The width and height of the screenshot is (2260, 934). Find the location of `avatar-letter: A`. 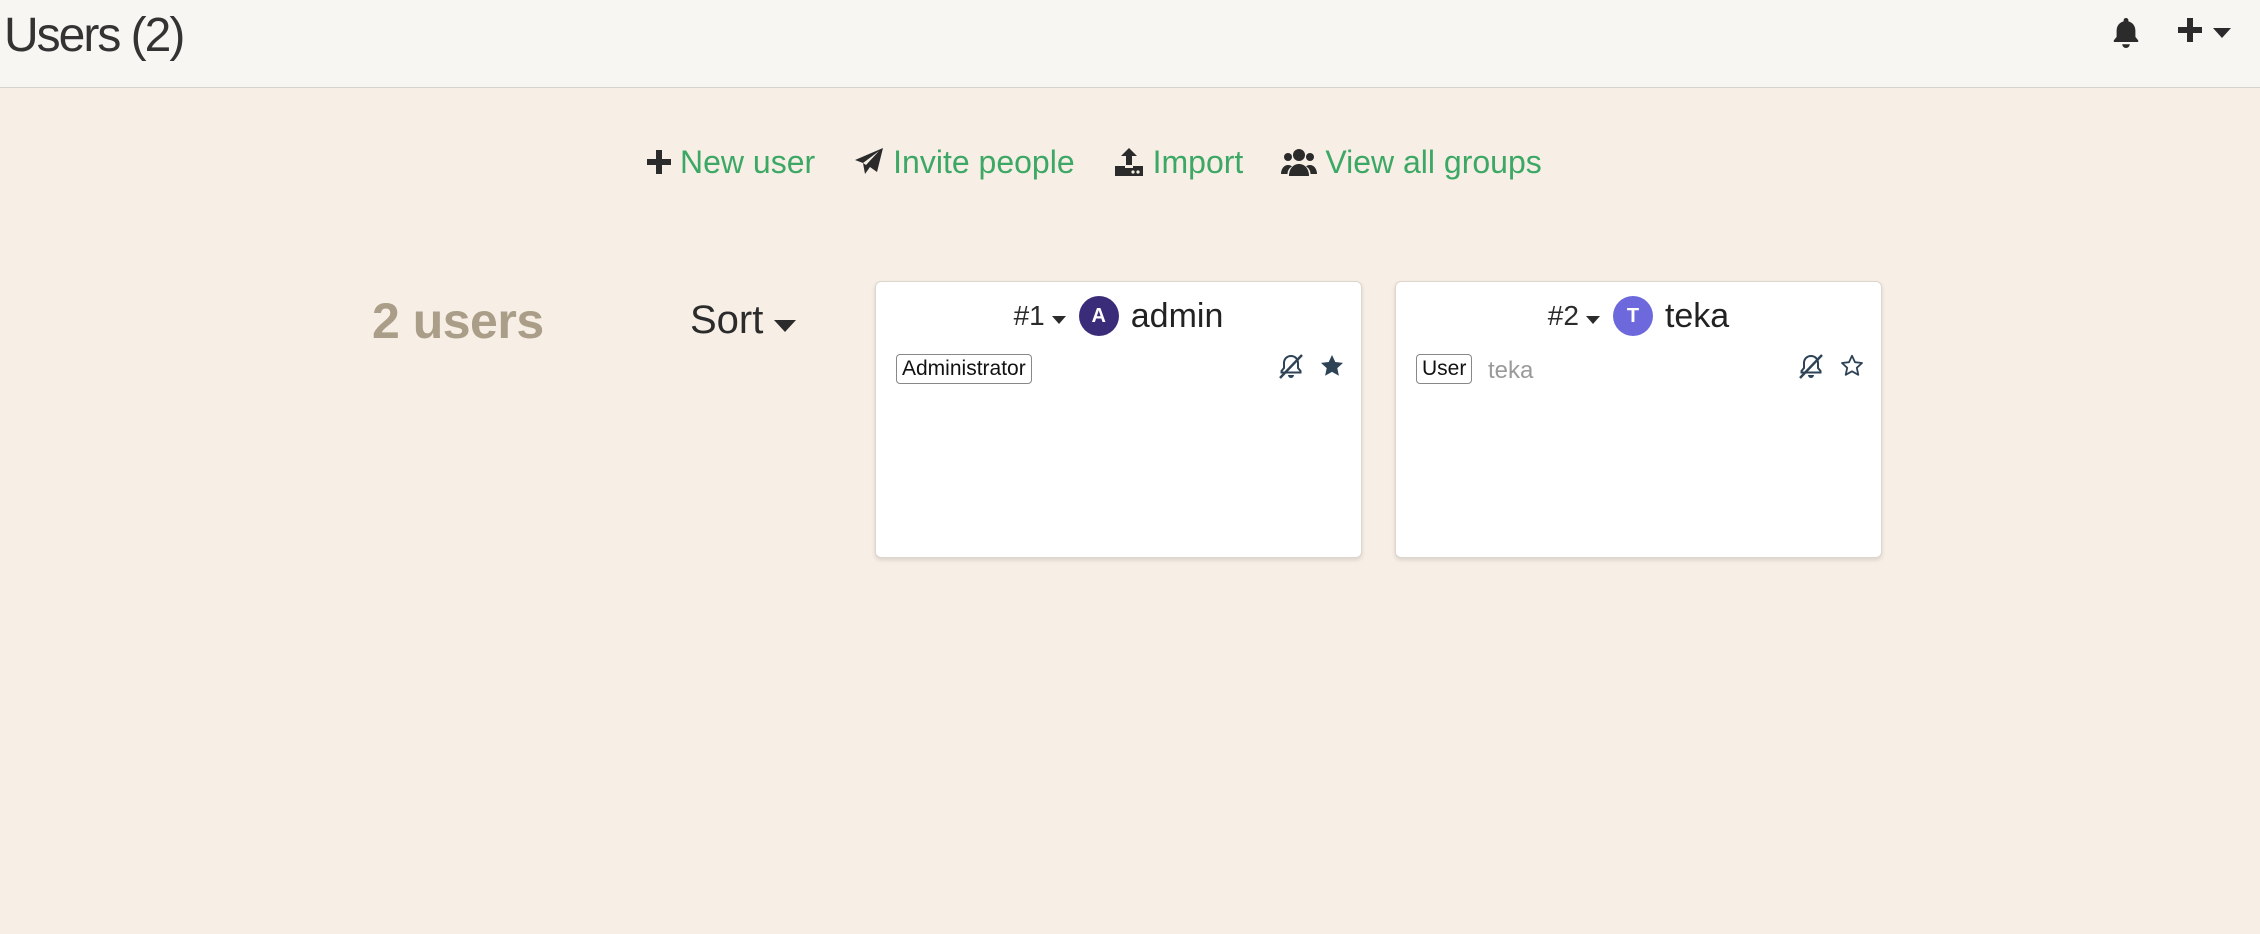

avatar-letter: A is located at coordinates (1098, 315).